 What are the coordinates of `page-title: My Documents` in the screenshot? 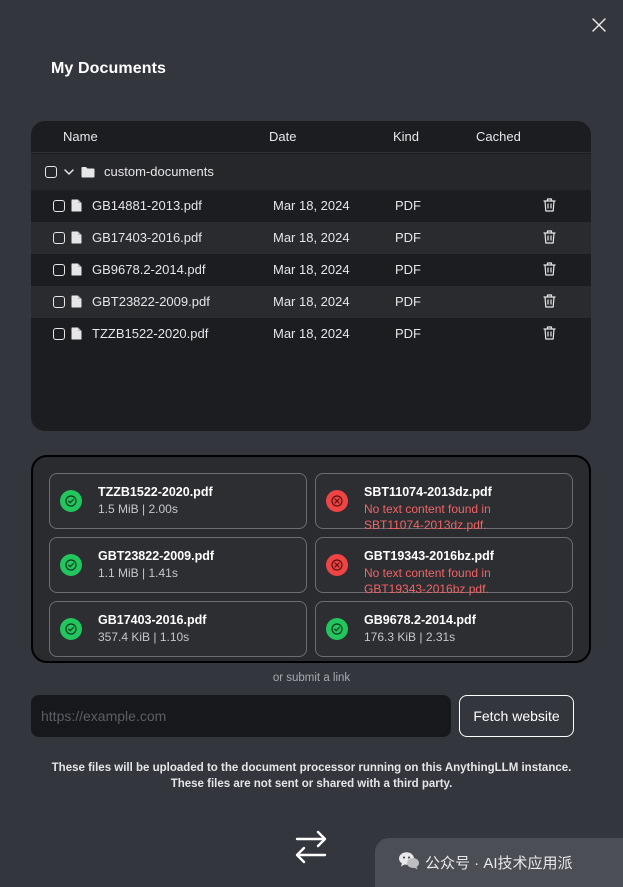 It's located at (108, 68).